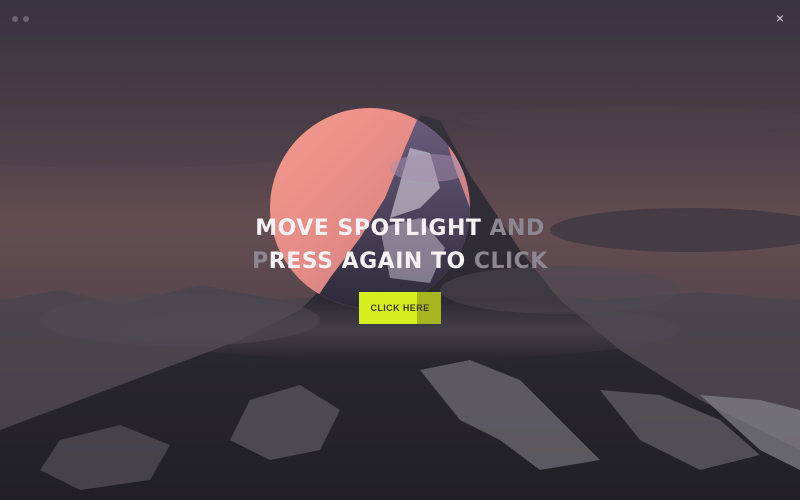 The image size is (800, 500). I want to click on click-here-button: CLICK HERE, so click(400, 308).